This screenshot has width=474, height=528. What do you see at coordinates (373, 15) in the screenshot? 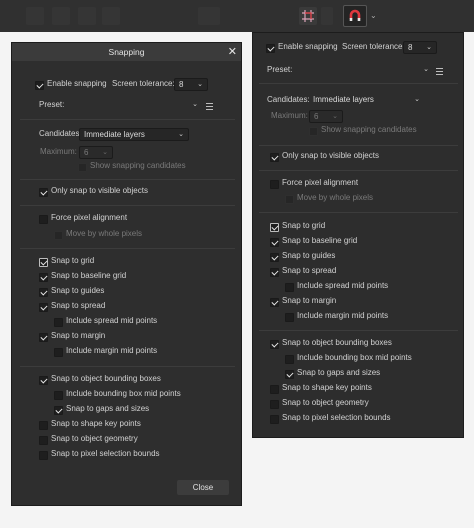
I see `snapping-dropdown-chevron-icon: ⌄` at bounding box center [373, 15].